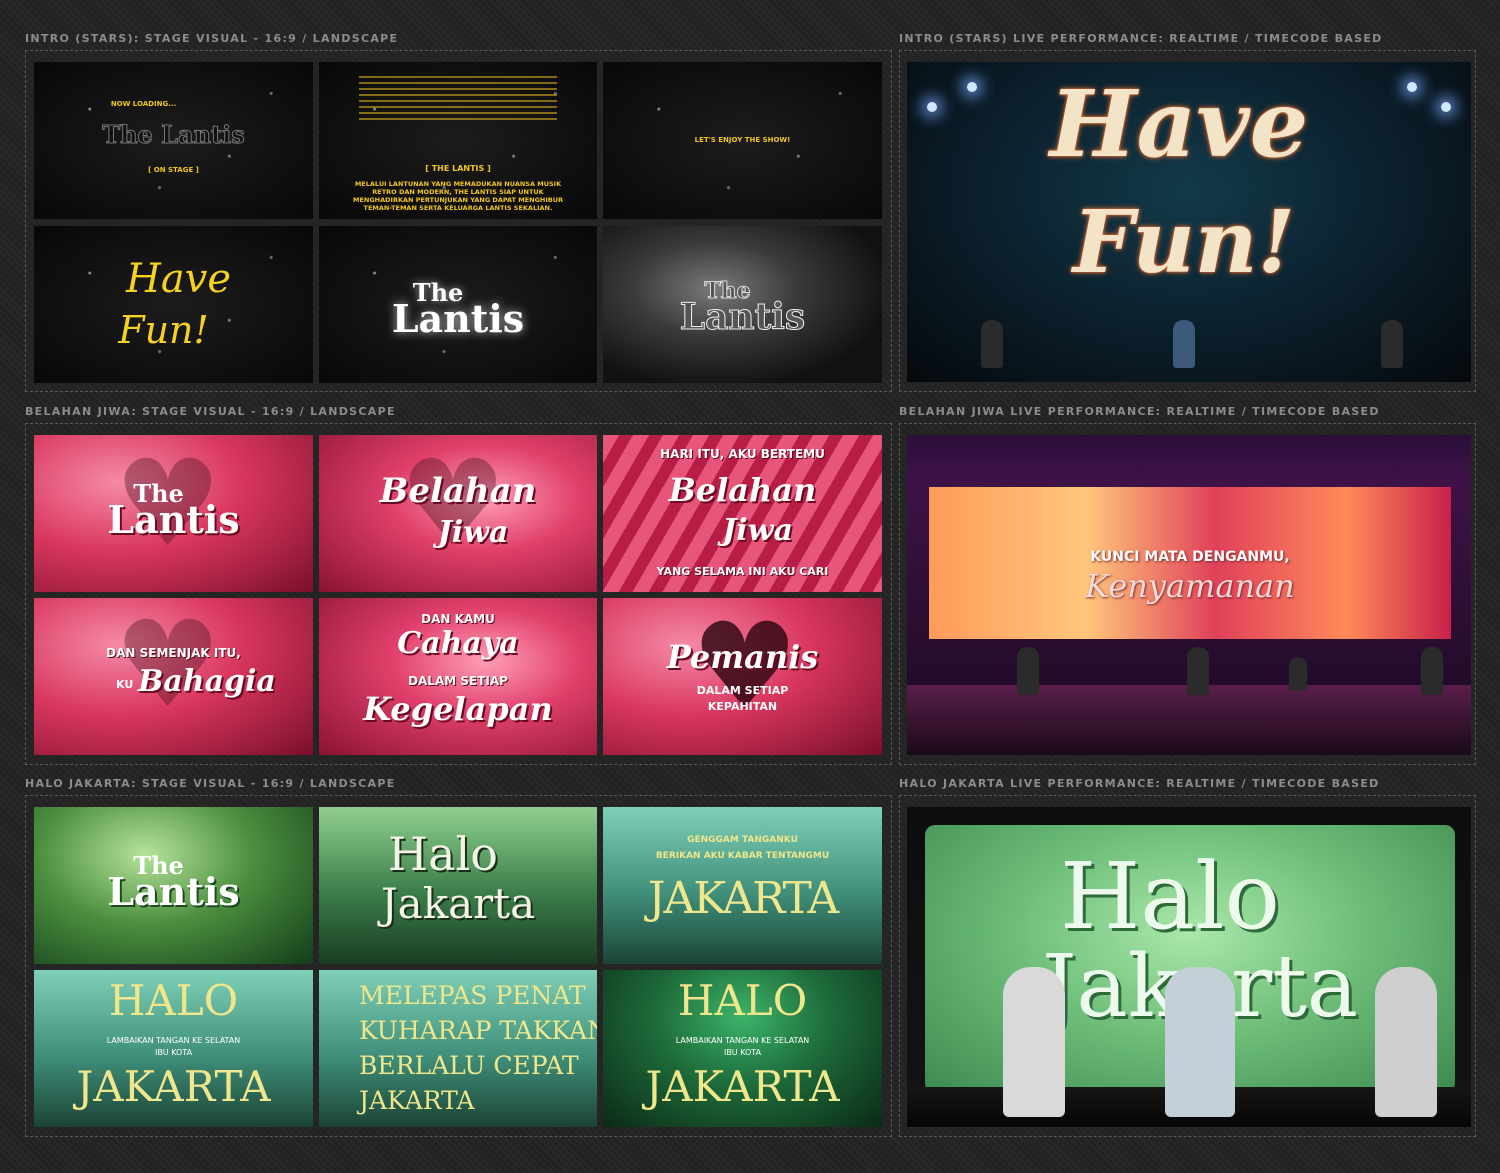 The width and height of the screenshot is (1500, 1173). Describe the element at coordinates (173, 170) in the screenshot. I see `on-stage-text: [ ON STAGE ]` at that location.